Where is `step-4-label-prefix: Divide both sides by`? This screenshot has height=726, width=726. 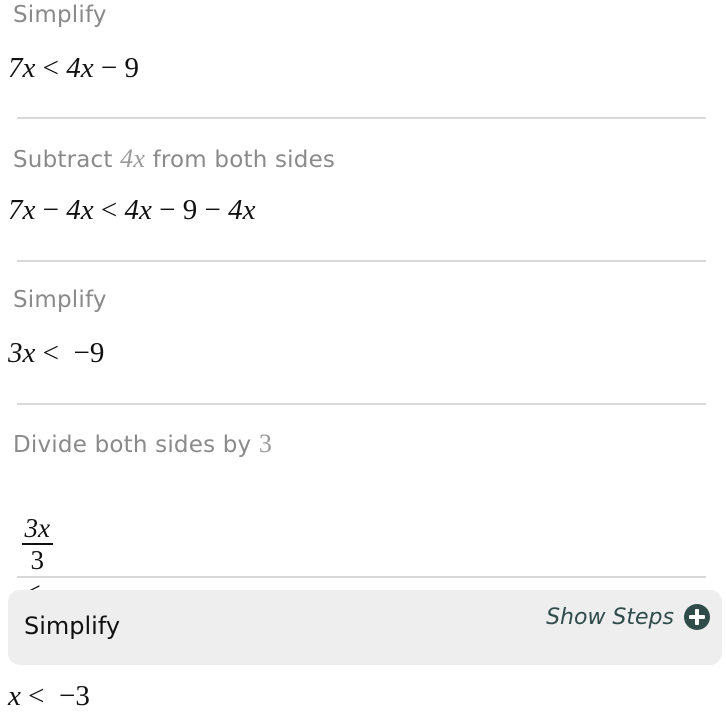 step-4-label-prefix: Divide both sides by is located at coordinates (136, 445).